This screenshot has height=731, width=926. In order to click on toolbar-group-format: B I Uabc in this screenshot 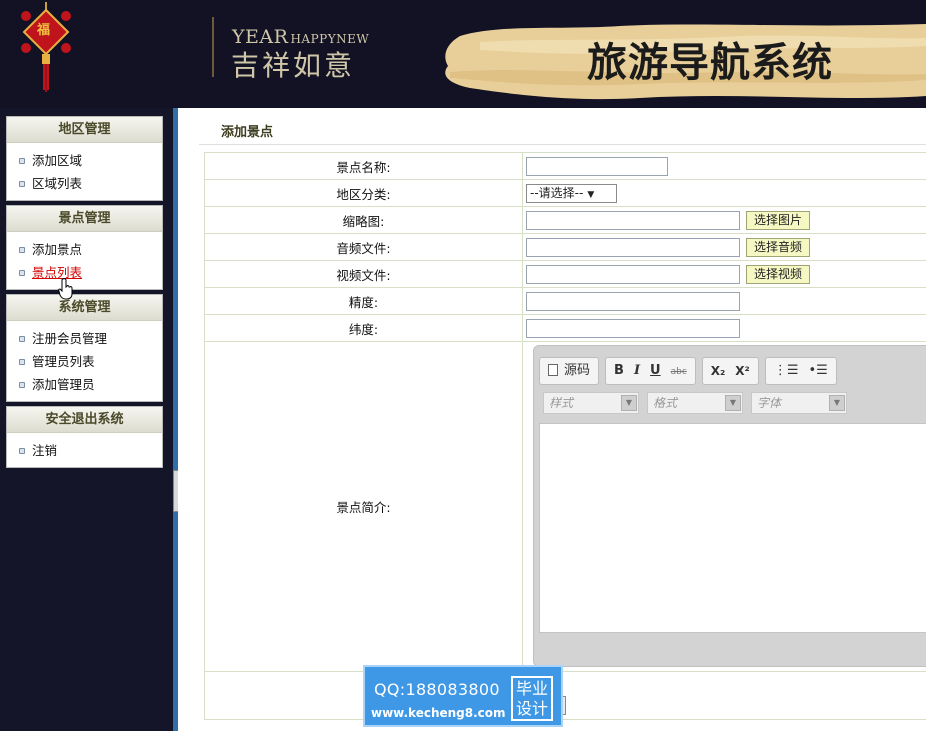, I will do `click(650, 371)`.